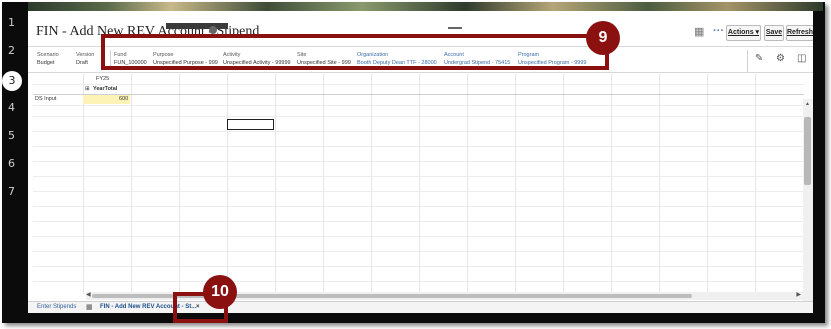 The image size is (831, 329). What do you see at coordinates (798, 294) in the screenshot?
I see `scroll-right-icon: ▶` at bounding box center [798, 294].